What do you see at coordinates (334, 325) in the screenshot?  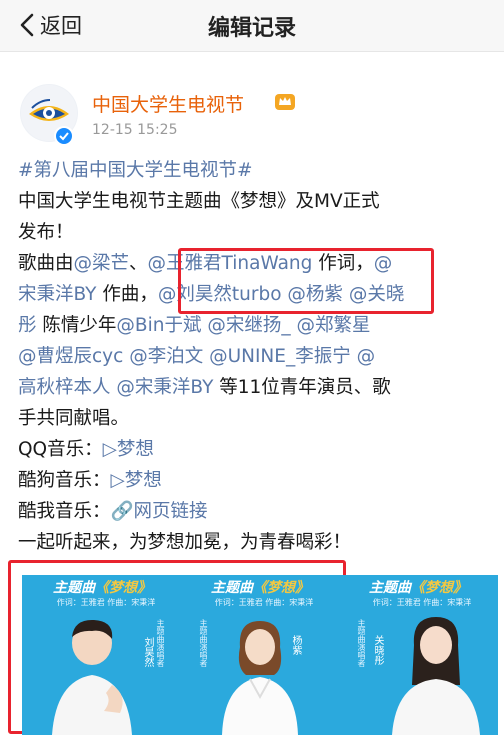 I see `mention-link: @郑繁星` at bounding box center [334, 325].